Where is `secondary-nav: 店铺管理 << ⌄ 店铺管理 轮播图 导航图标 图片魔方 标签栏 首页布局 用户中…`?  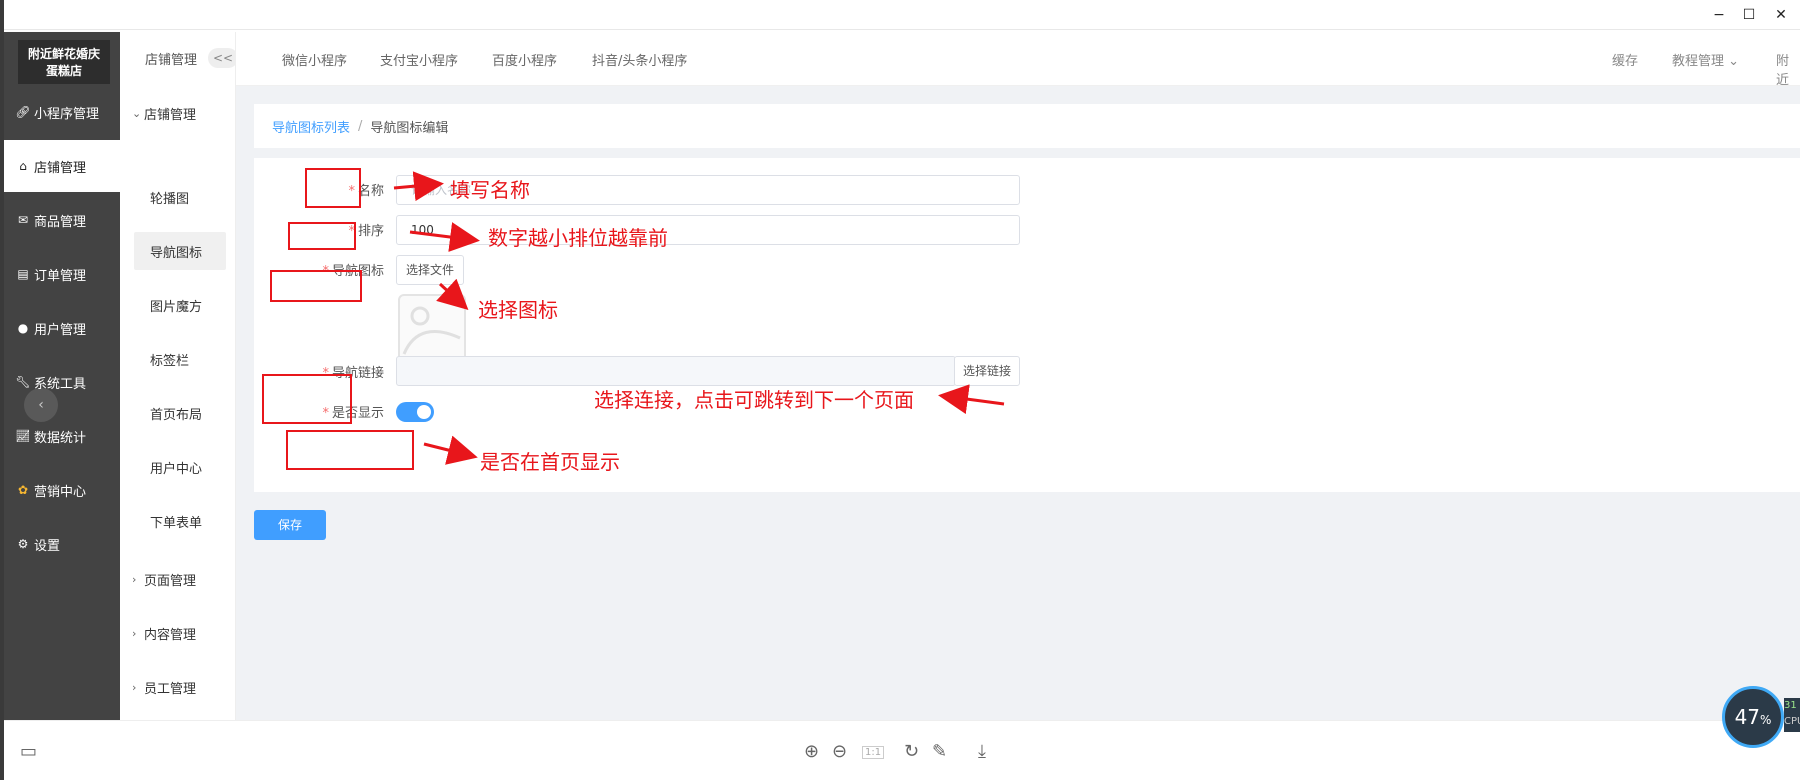
secondary-nav: 店铺管理 << ⌄ 店铺管理 轮播图 导航图标 图片魔方 标签栏 首页布局 用户中… is located at coordinates (179, 376).